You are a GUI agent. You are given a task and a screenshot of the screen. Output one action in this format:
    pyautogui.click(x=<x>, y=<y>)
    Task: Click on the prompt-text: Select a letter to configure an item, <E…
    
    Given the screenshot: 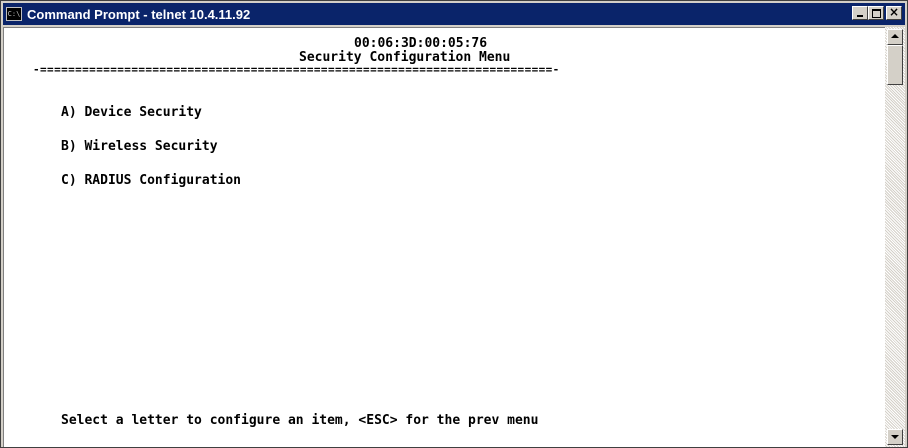 What is the action you would take?
    pyautogui.click(x=300, y=420)
    